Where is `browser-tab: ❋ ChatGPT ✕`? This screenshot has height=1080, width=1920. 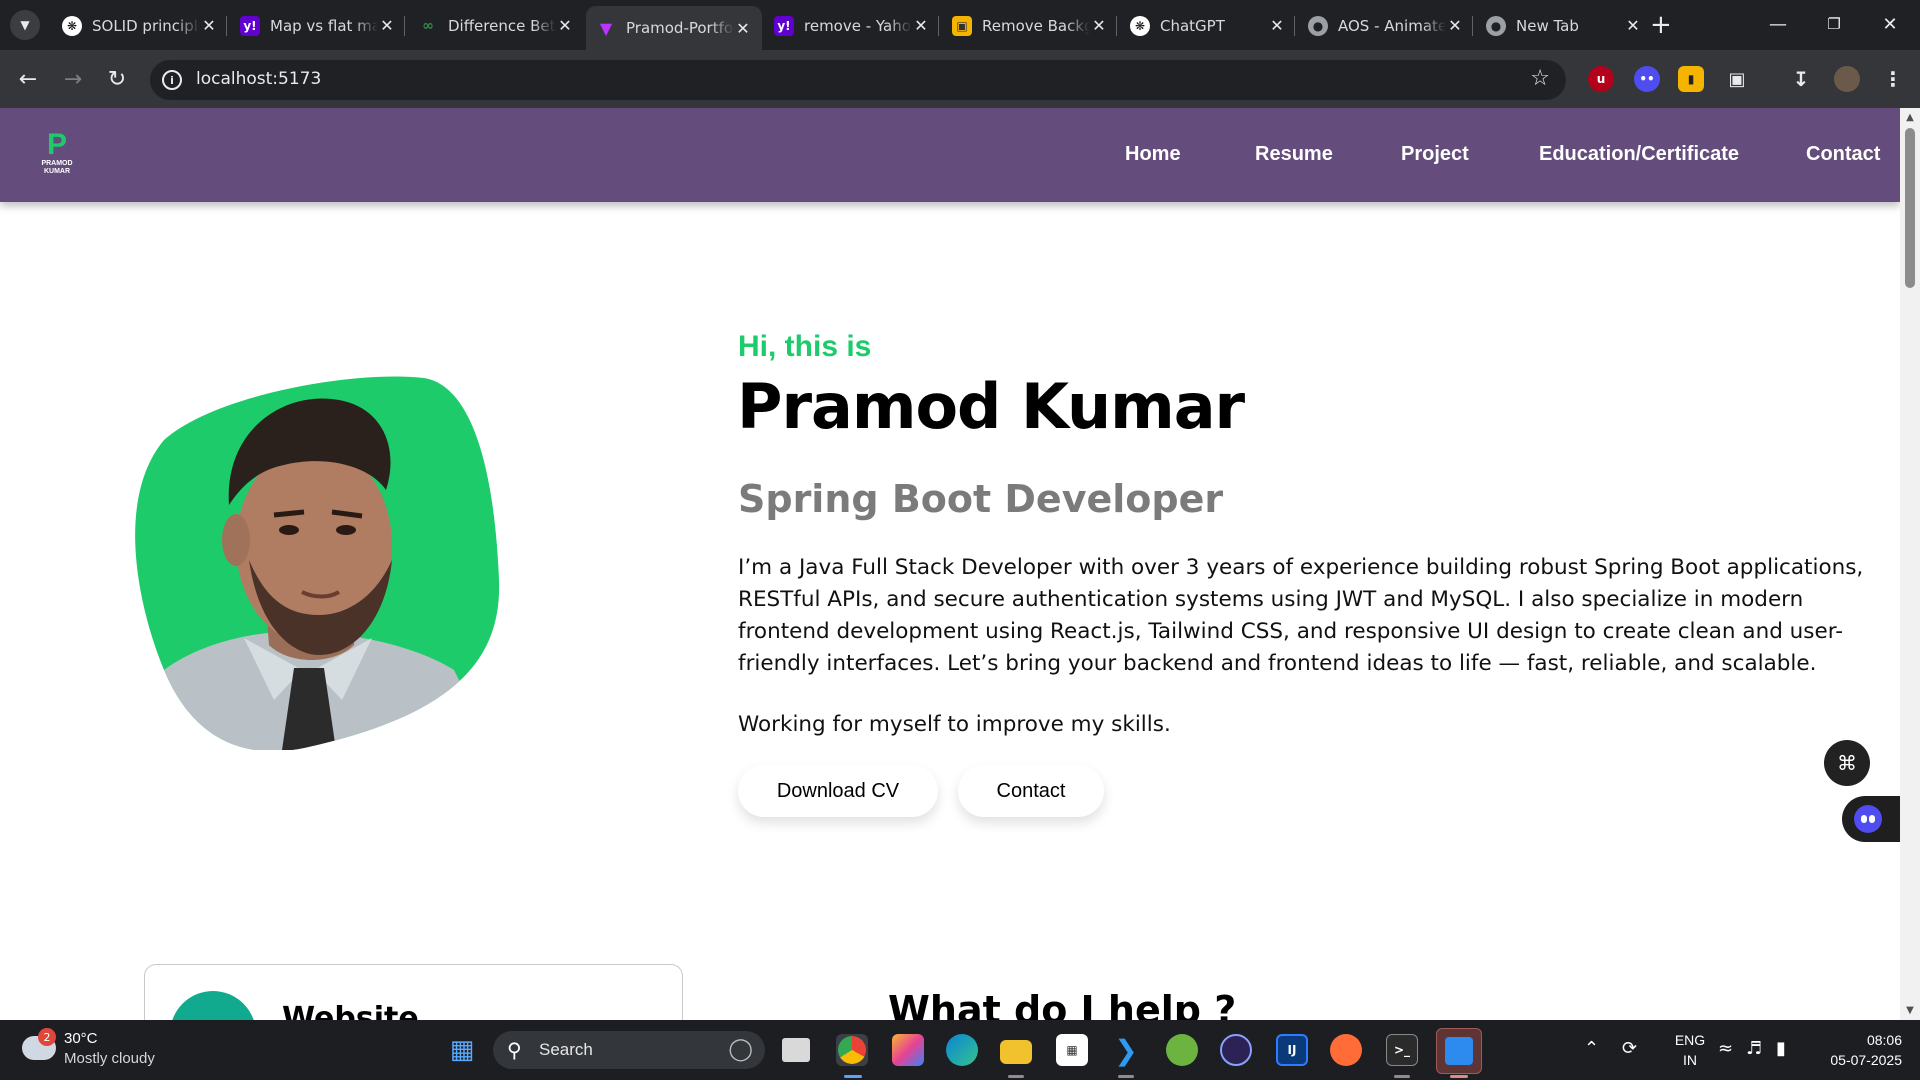 browser-tab: ❋ ChatGPT ✕ is located at coordinates (1208, 25).